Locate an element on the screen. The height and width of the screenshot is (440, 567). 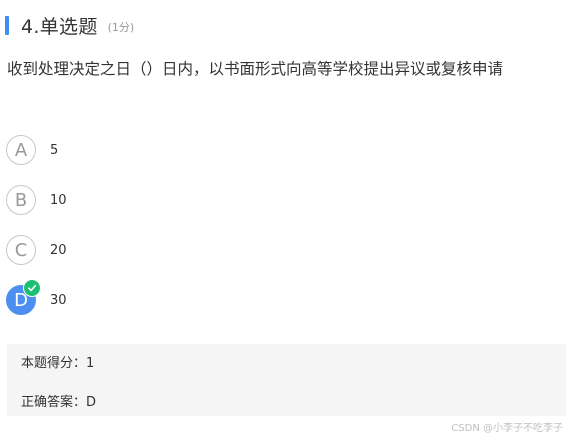
option-a: A 5 is located at coordinates (36, 150).